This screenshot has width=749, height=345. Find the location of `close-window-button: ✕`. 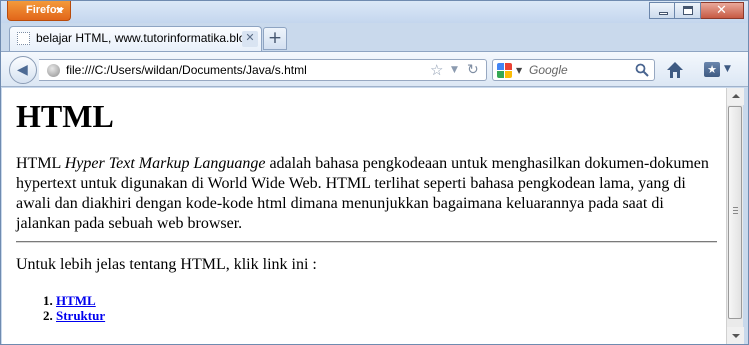

close-window-button: ✕ is located at coordinates (722, 10).